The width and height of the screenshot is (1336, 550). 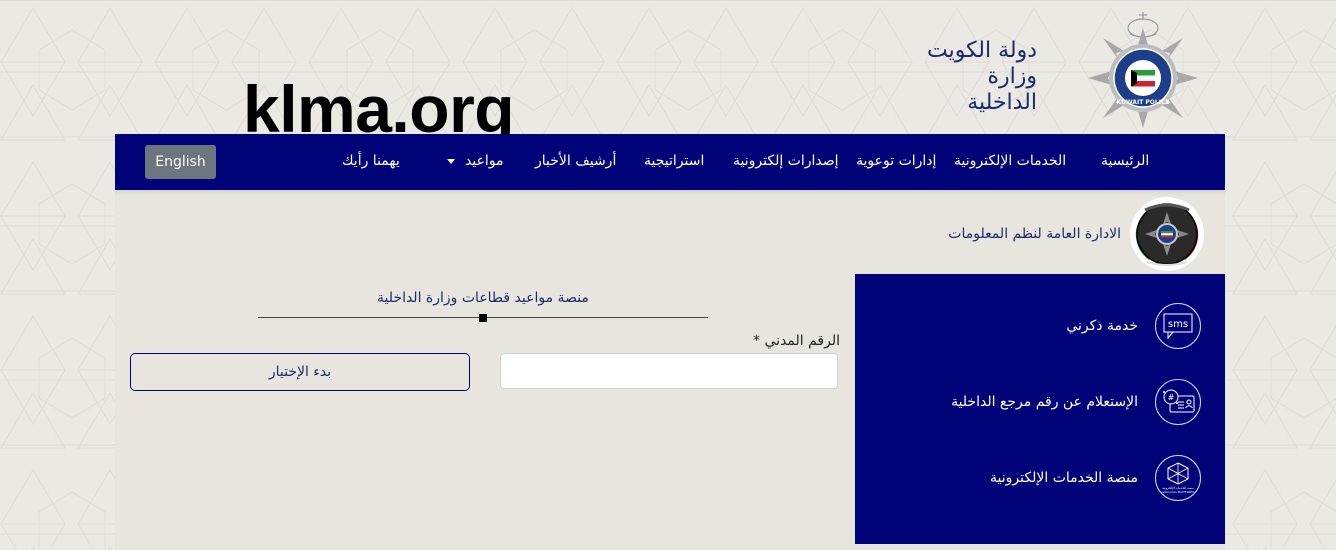 What do you see at coordinates (371, 162) in the screenshot?
I see `nav-item-feedback: يهمنا رأيك` at bounding box center [371, 162].